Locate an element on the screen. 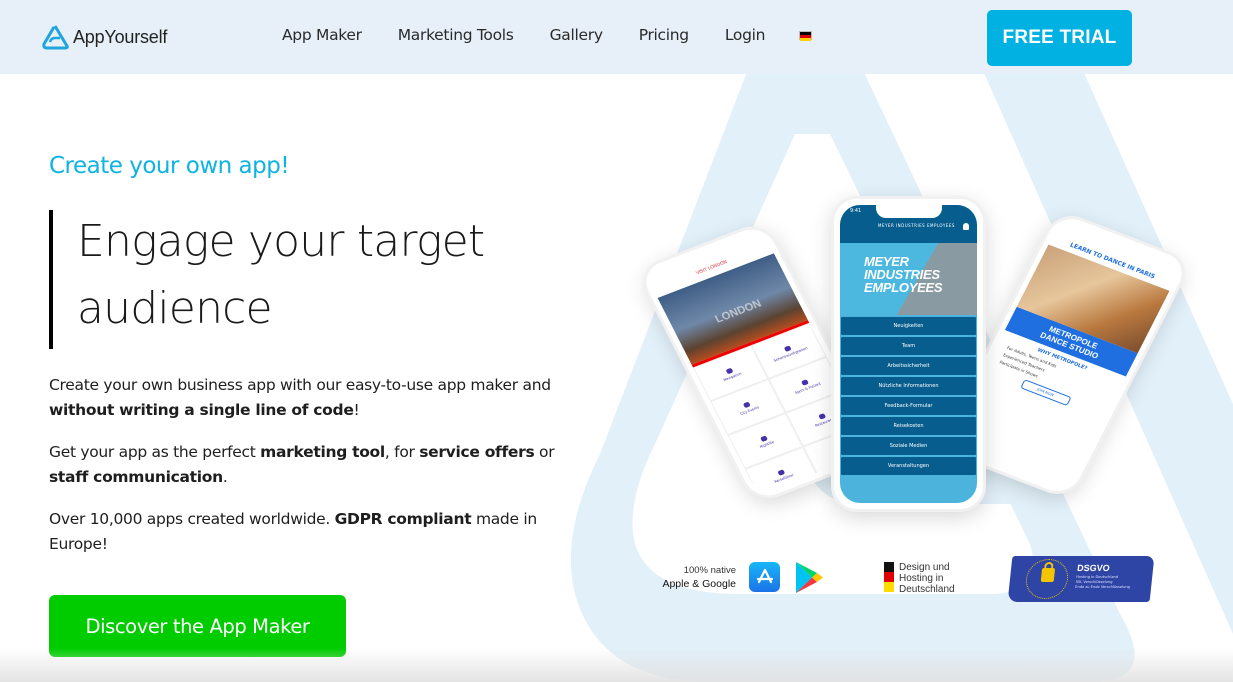  nav-login: Login is located at coordinates (745, 35).